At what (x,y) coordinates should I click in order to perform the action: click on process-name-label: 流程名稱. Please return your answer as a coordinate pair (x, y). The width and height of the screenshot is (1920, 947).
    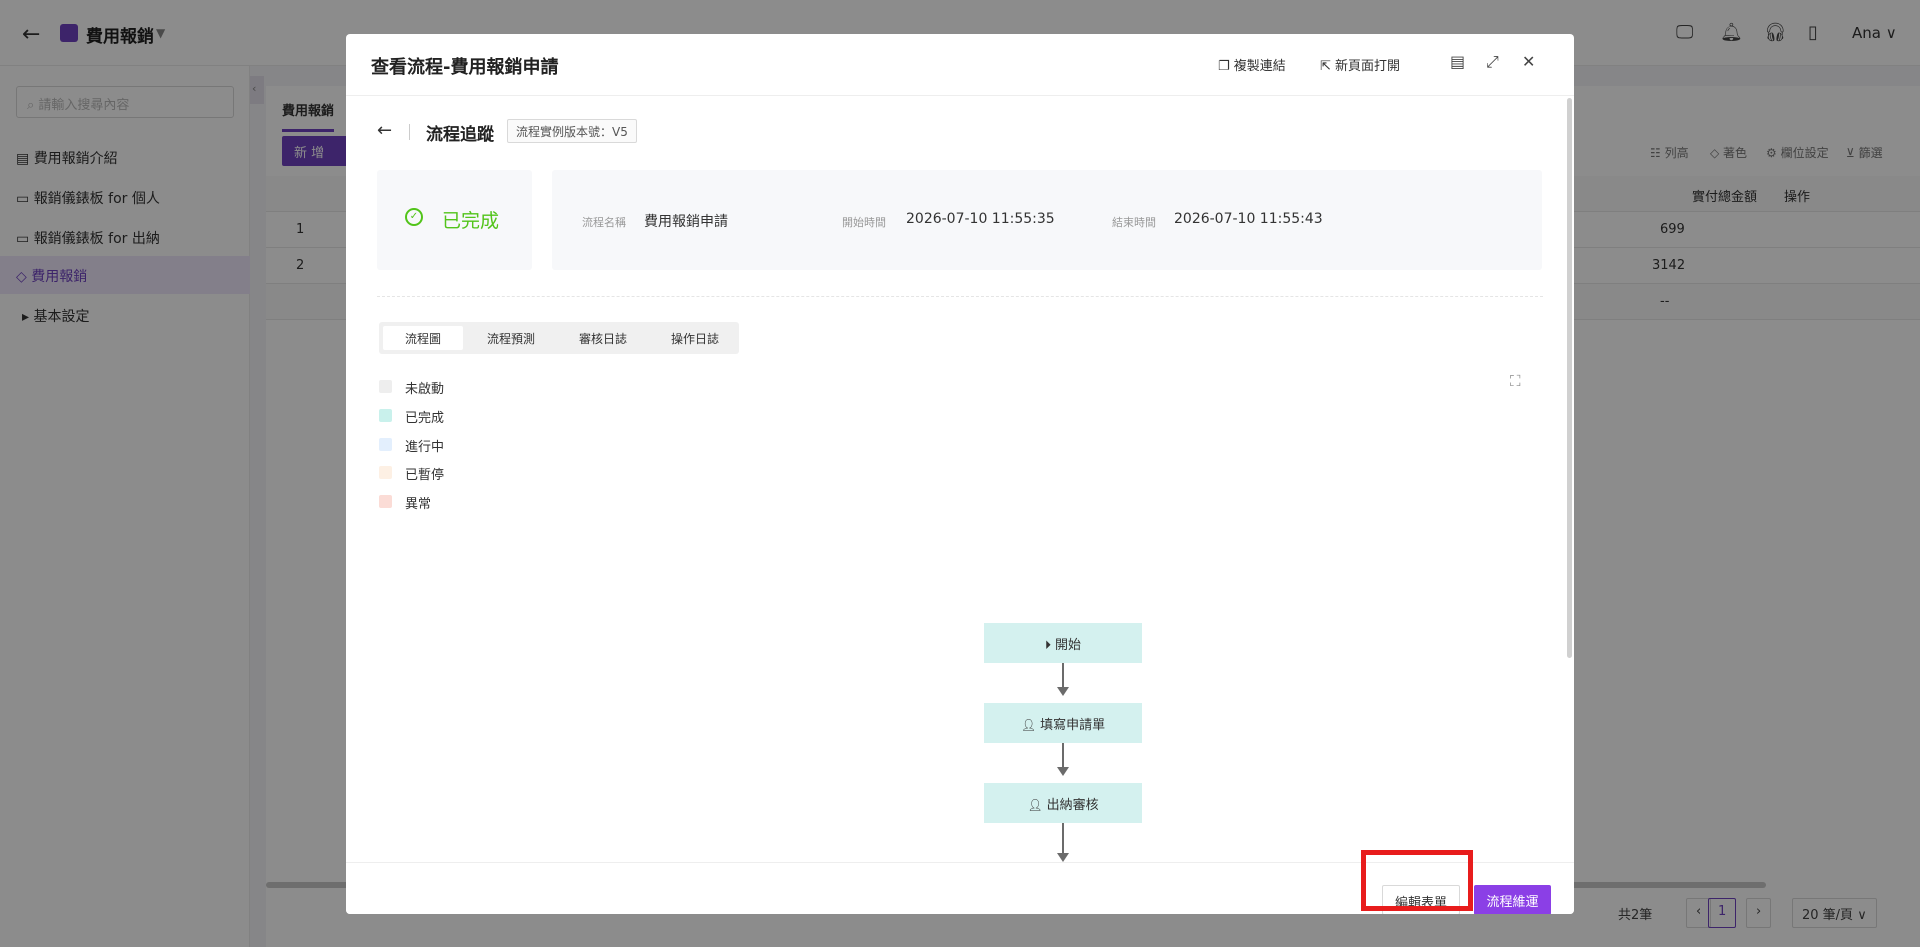
    Looking at the image, I should click on (604, 222).